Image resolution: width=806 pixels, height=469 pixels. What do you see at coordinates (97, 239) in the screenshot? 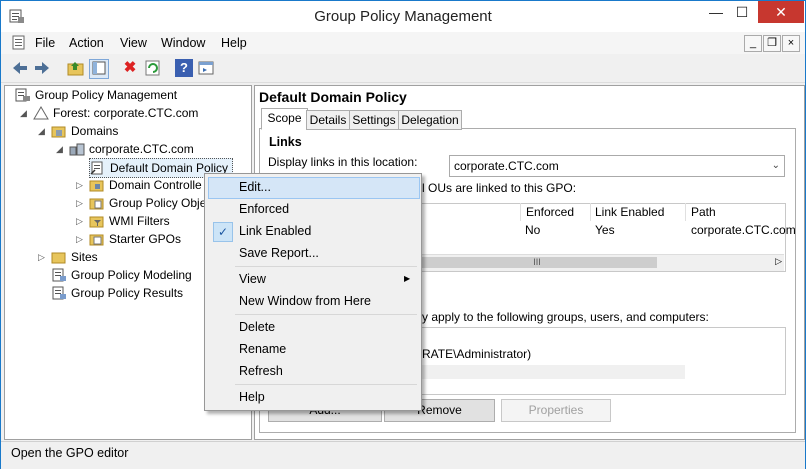
I see `starter-folder-icon` at bounding box center [97, 239].